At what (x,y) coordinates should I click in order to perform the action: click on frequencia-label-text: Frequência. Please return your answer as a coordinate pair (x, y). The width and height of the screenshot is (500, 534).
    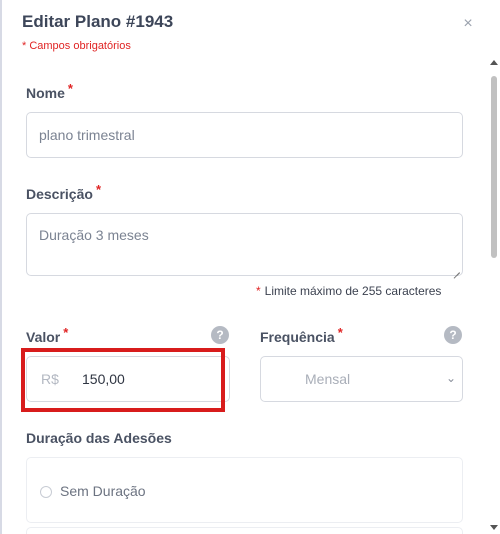
    Looking at the image, I should click on (297, 337).